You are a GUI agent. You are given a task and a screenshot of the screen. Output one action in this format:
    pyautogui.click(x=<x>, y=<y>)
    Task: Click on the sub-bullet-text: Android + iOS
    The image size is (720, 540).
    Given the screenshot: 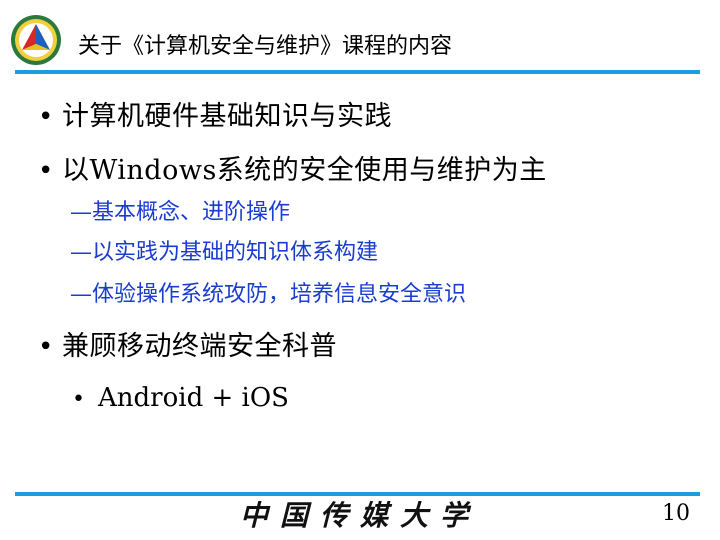 What is the action you would take?
    pyautogui.click(x=193, y=398)
    